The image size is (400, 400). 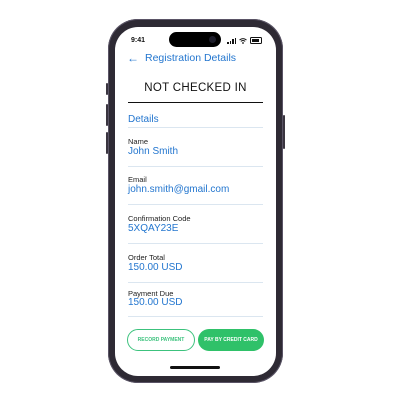 What do you see at coordinates (195, 88) in the screenshot?
I see `check-in-status: NOT CHECKED IN` at bounding box center [195, 88].